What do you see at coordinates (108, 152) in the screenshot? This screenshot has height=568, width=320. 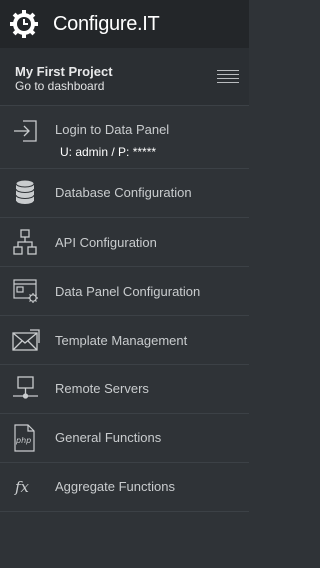 I see `login-credentials: U: admin / P: *****` at bounding box center [108, 152].